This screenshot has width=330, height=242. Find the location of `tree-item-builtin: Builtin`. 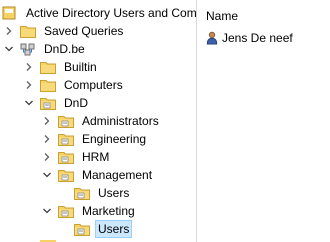

tree-item-builtin: Builtin is located at coordinates (61, 67).